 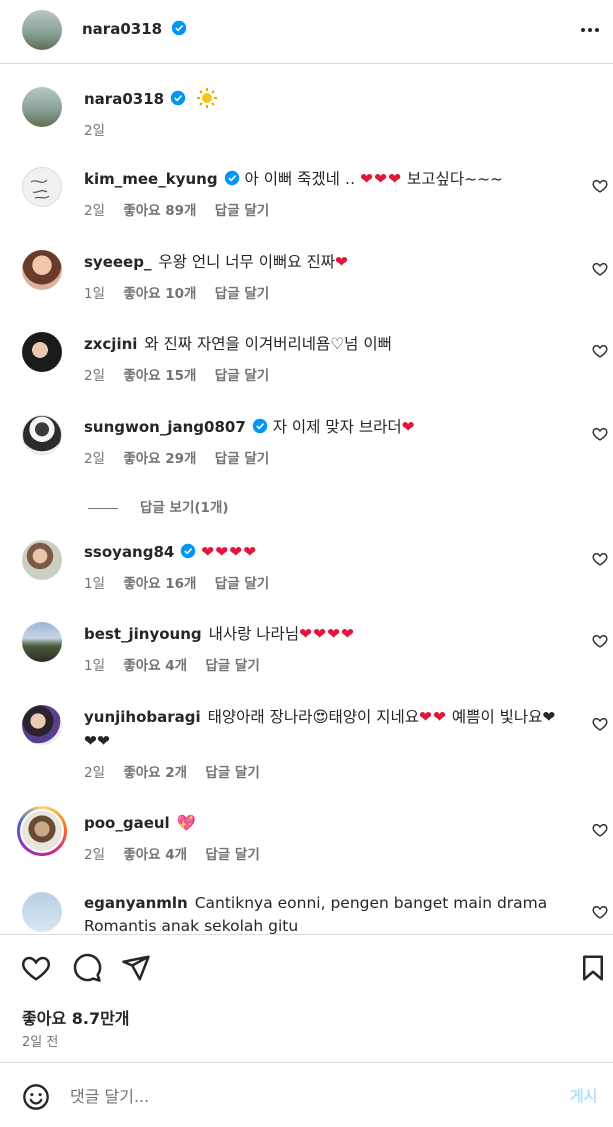 What do you see at coordinates (151, 179) in the screenshot?
I see `comment-username: kim_mee_kyung` at bounding box center [151, 179].